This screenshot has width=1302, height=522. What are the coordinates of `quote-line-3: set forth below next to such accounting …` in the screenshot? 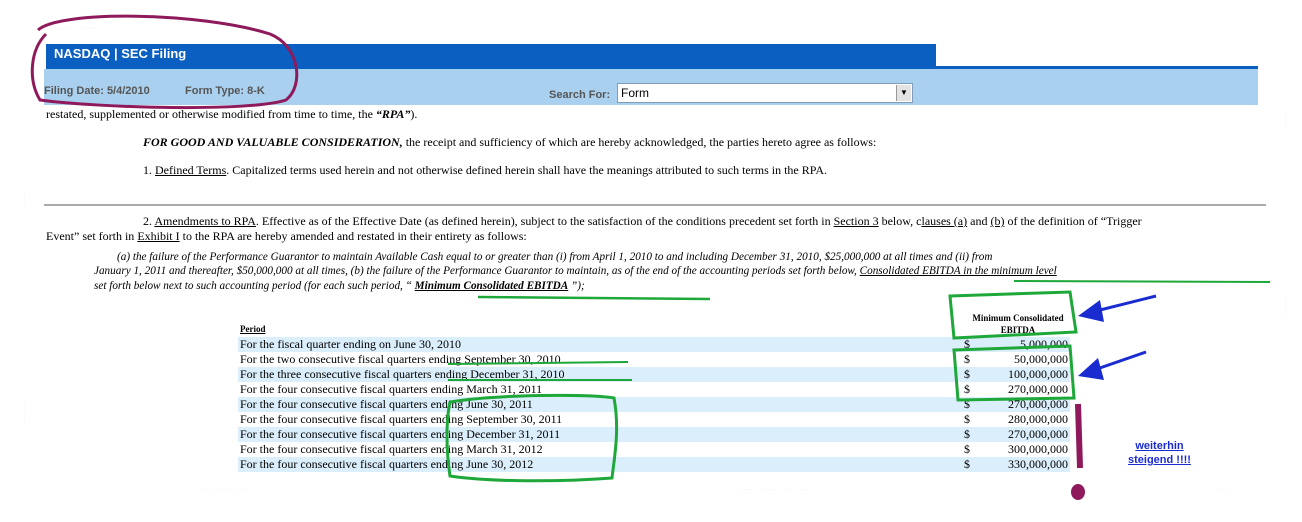 It's located at (339, 286).